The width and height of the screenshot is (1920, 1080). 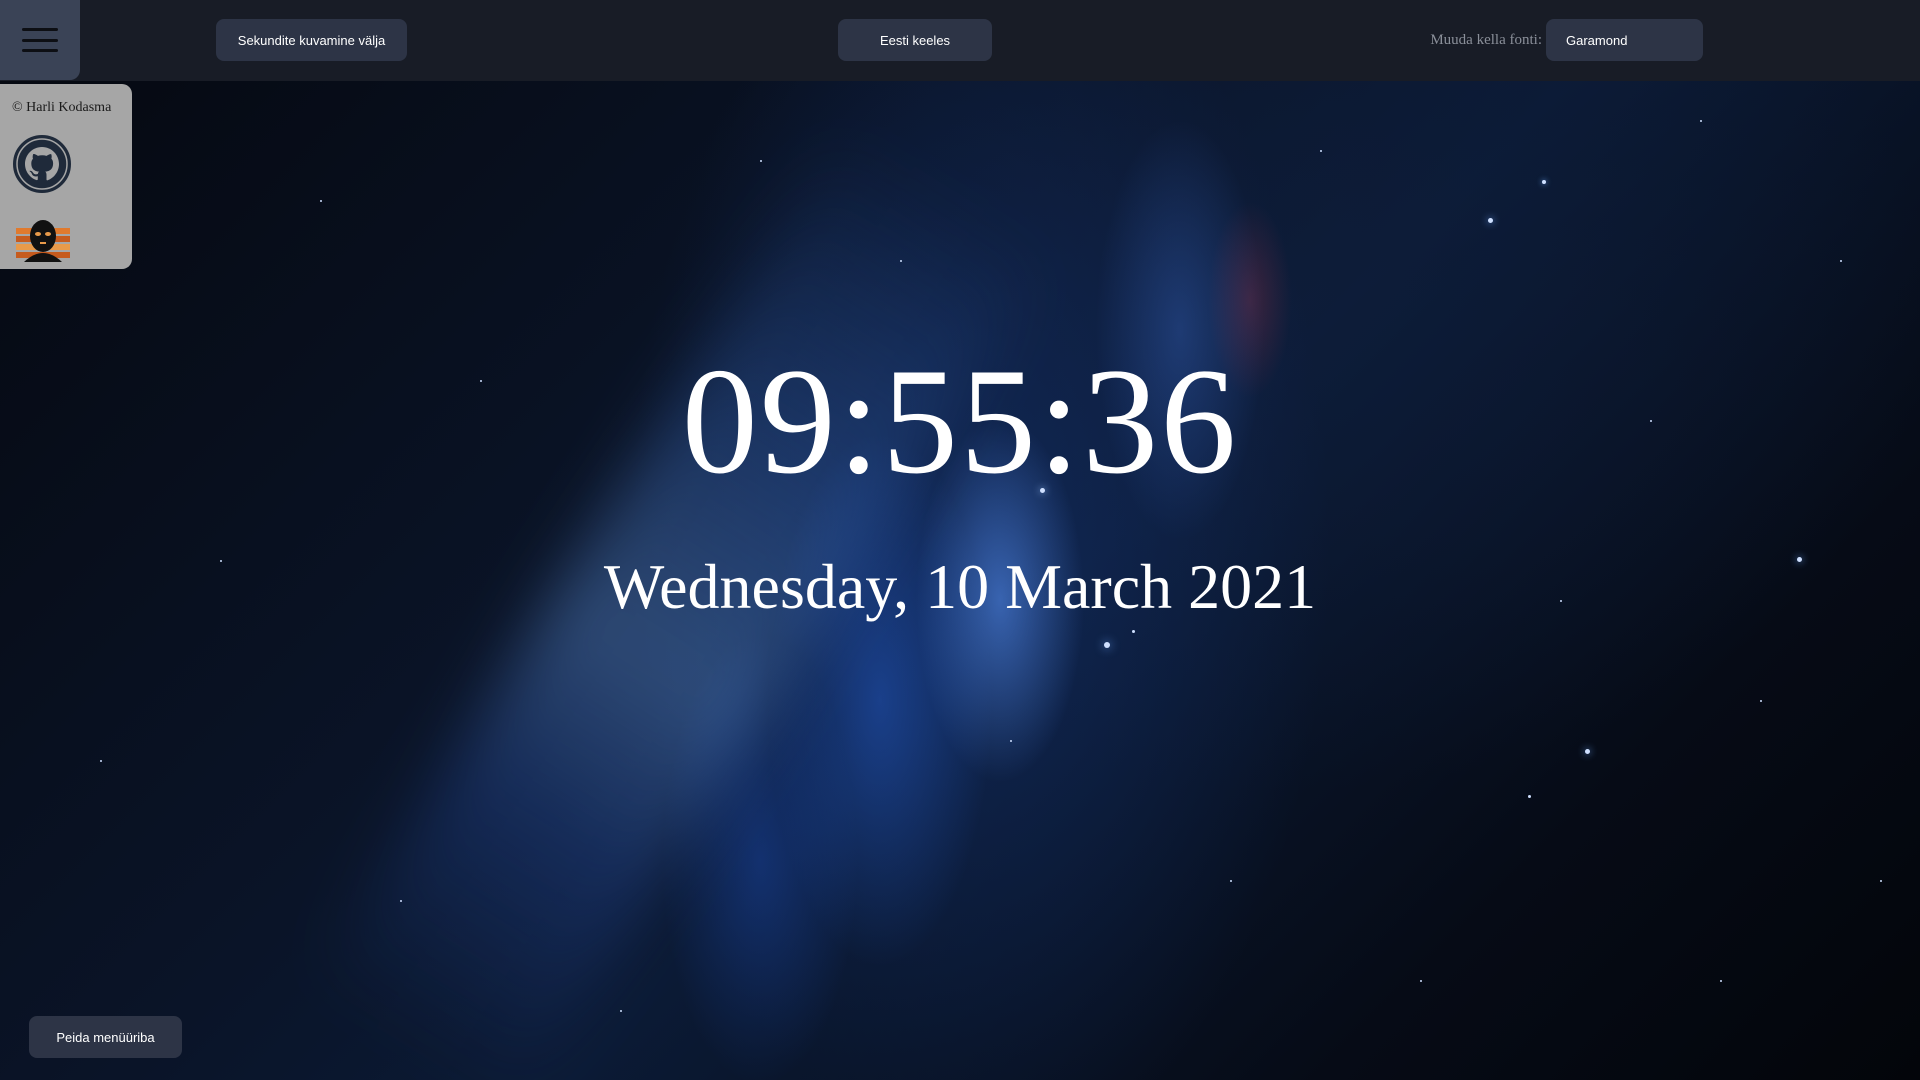 What do you see at coordinates (960, 421) in the screenshot?
I see `clock-time: 09:55:36` at bounding box center [960, 421].